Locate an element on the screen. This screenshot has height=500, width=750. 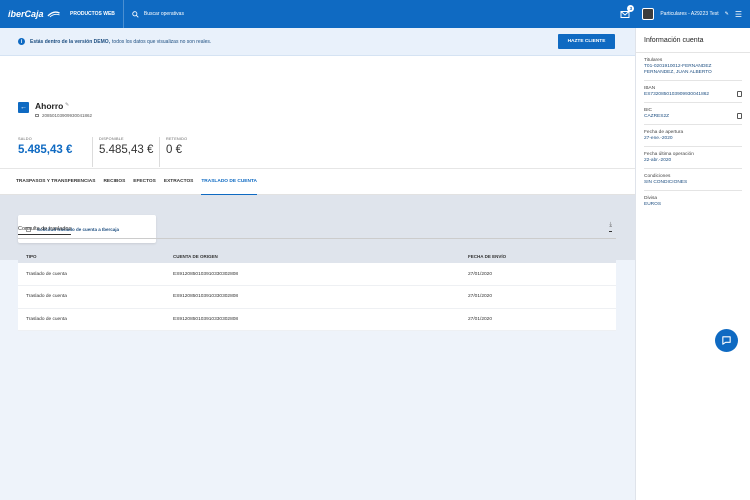
field-label: Fecha de apertura is located at coordinates (664, 132).